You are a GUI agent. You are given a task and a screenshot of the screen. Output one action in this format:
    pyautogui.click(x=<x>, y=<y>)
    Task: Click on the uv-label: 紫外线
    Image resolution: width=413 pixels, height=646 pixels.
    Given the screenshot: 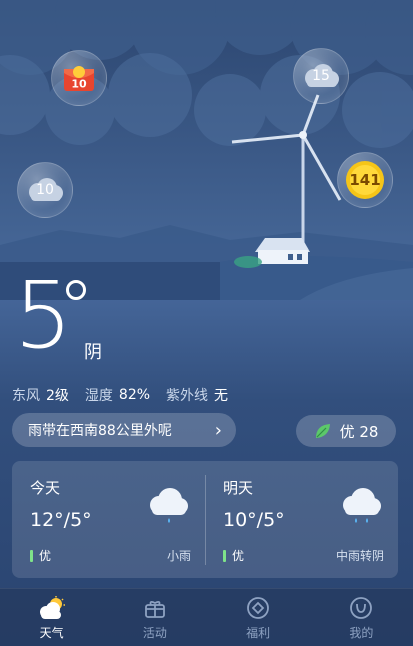 What is the action you would take?
    pyautogui.click(x=187, y=396)
    